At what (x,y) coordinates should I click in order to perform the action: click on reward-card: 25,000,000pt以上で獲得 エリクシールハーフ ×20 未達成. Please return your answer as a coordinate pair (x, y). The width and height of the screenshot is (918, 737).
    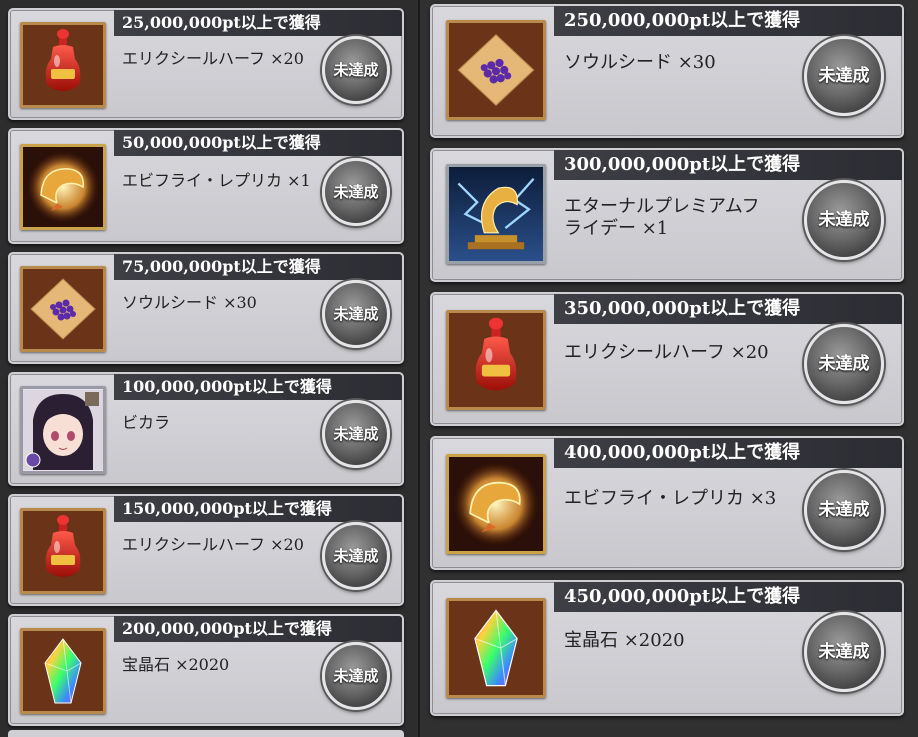
    Looking at the image, I should click on (206, 64).